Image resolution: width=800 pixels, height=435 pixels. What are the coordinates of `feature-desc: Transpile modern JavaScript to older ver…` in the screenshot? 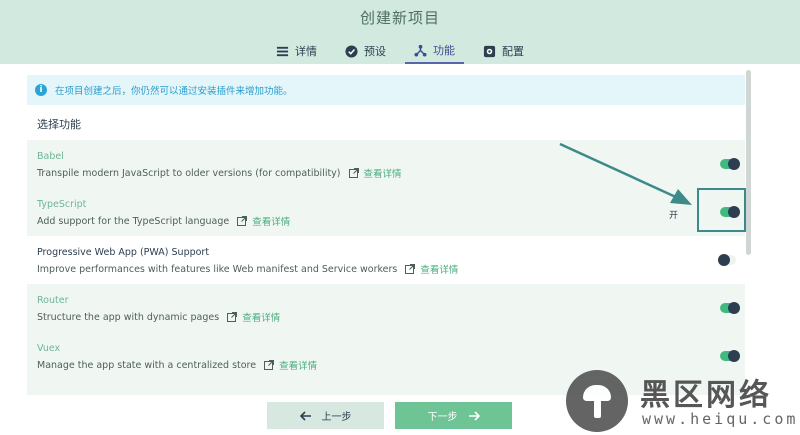 It's located at (219, 173).